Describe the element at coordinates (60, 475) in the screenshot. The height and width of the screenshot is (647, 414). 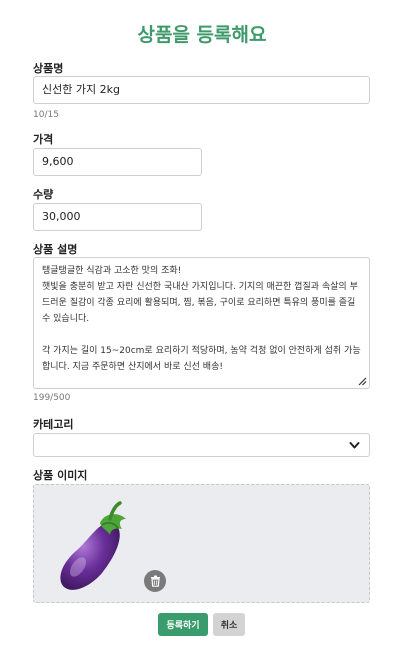
I see `product-image-label: 상품 이미지` at that location.